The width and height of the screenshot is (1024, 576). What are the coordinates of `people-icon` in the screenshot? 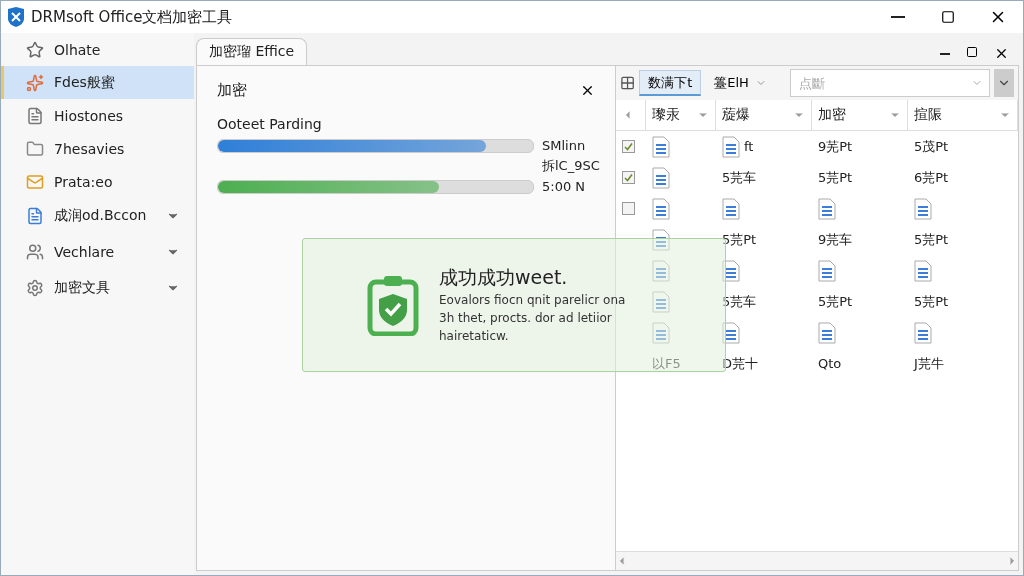 It's located at (35, 252).